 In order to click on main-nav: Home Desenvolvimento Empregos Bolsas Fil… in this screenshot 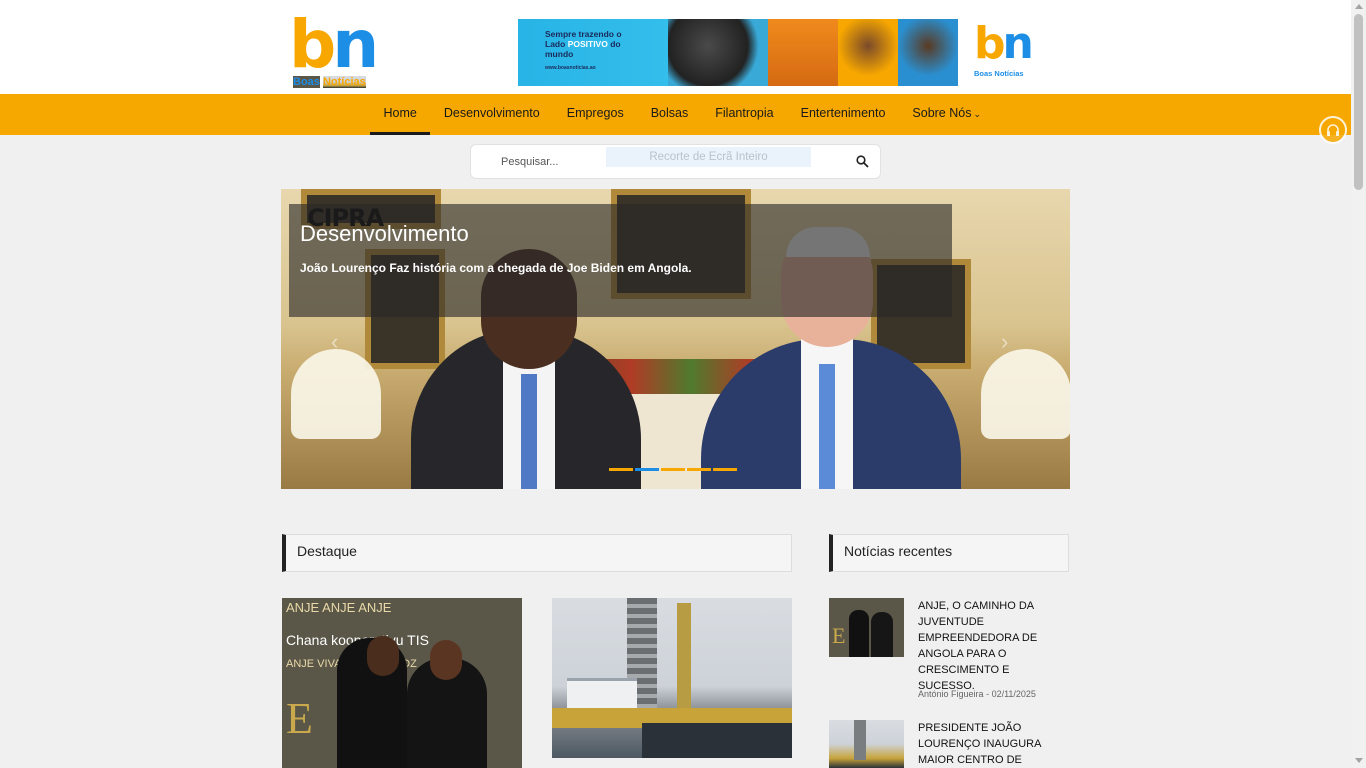, I will do `click(675, 114)`.